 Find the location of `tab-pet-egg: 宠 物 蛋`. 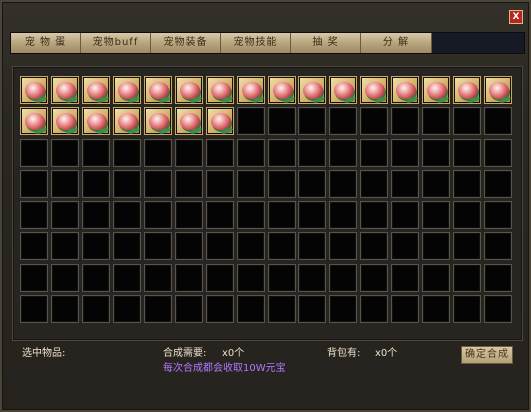

tab-pet-egg: 宠 物 蛋 is located at coordinates (46, 43).